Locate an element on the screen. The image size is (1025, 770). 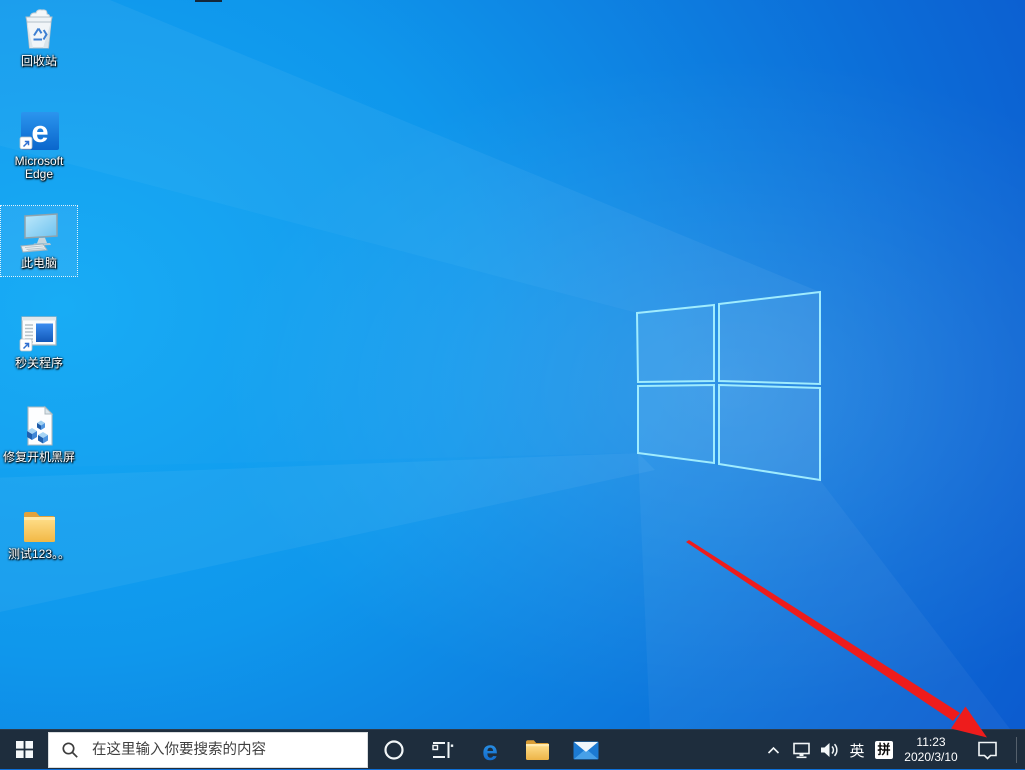
mail-button is located at coordinates (586, 750).